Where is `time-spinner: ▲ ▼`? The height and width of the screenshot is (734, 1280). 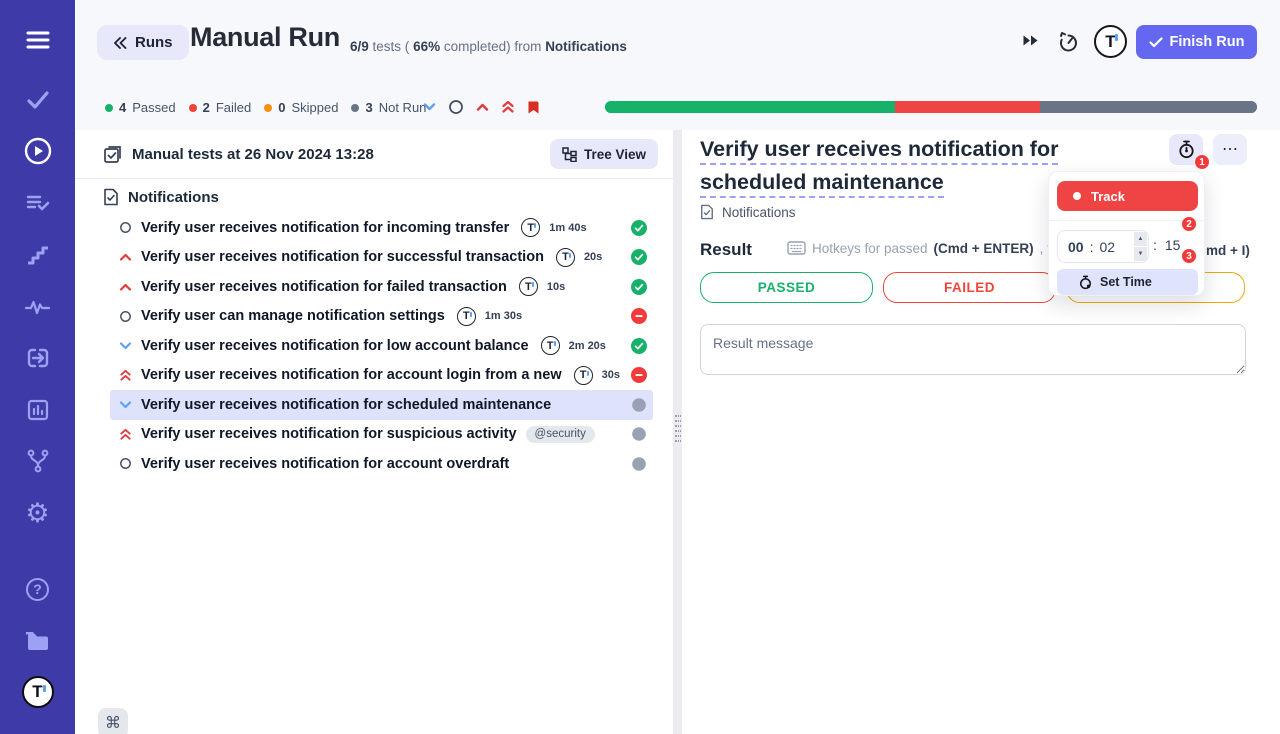
time-spinner: ▲ ▼ is located at coordinates (1140, 246).